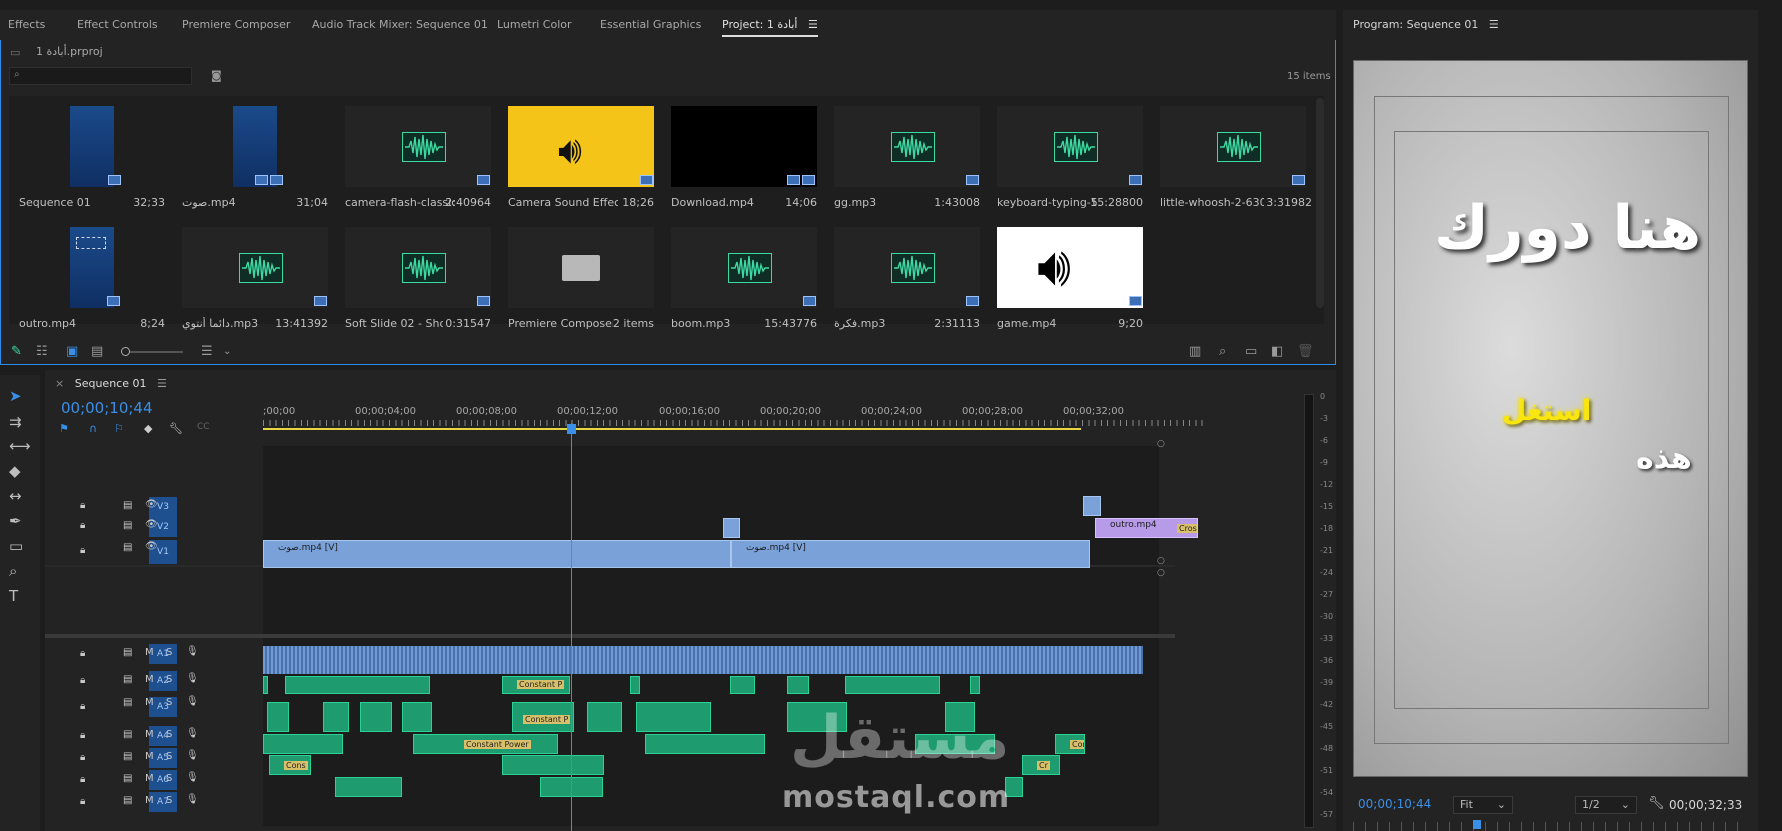 The image size is (1782, 831). What do you see at coordinates (203, 427) in the screenshot?
I see `captions-icon: CC` at bounding box center [203, 427].